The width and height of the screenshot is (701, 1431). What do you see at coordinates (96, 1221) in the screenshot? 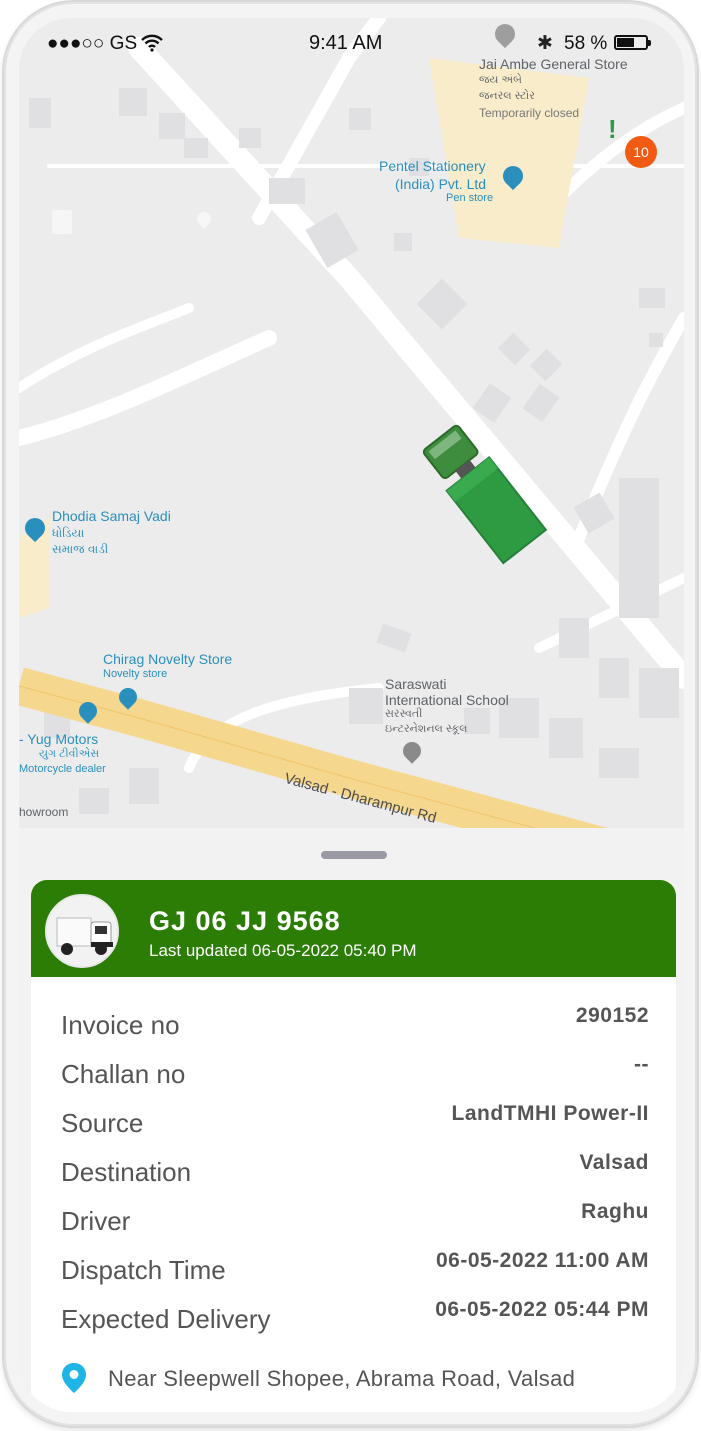
I see `detail-label: Driver` at bounding box center [96, 1221].